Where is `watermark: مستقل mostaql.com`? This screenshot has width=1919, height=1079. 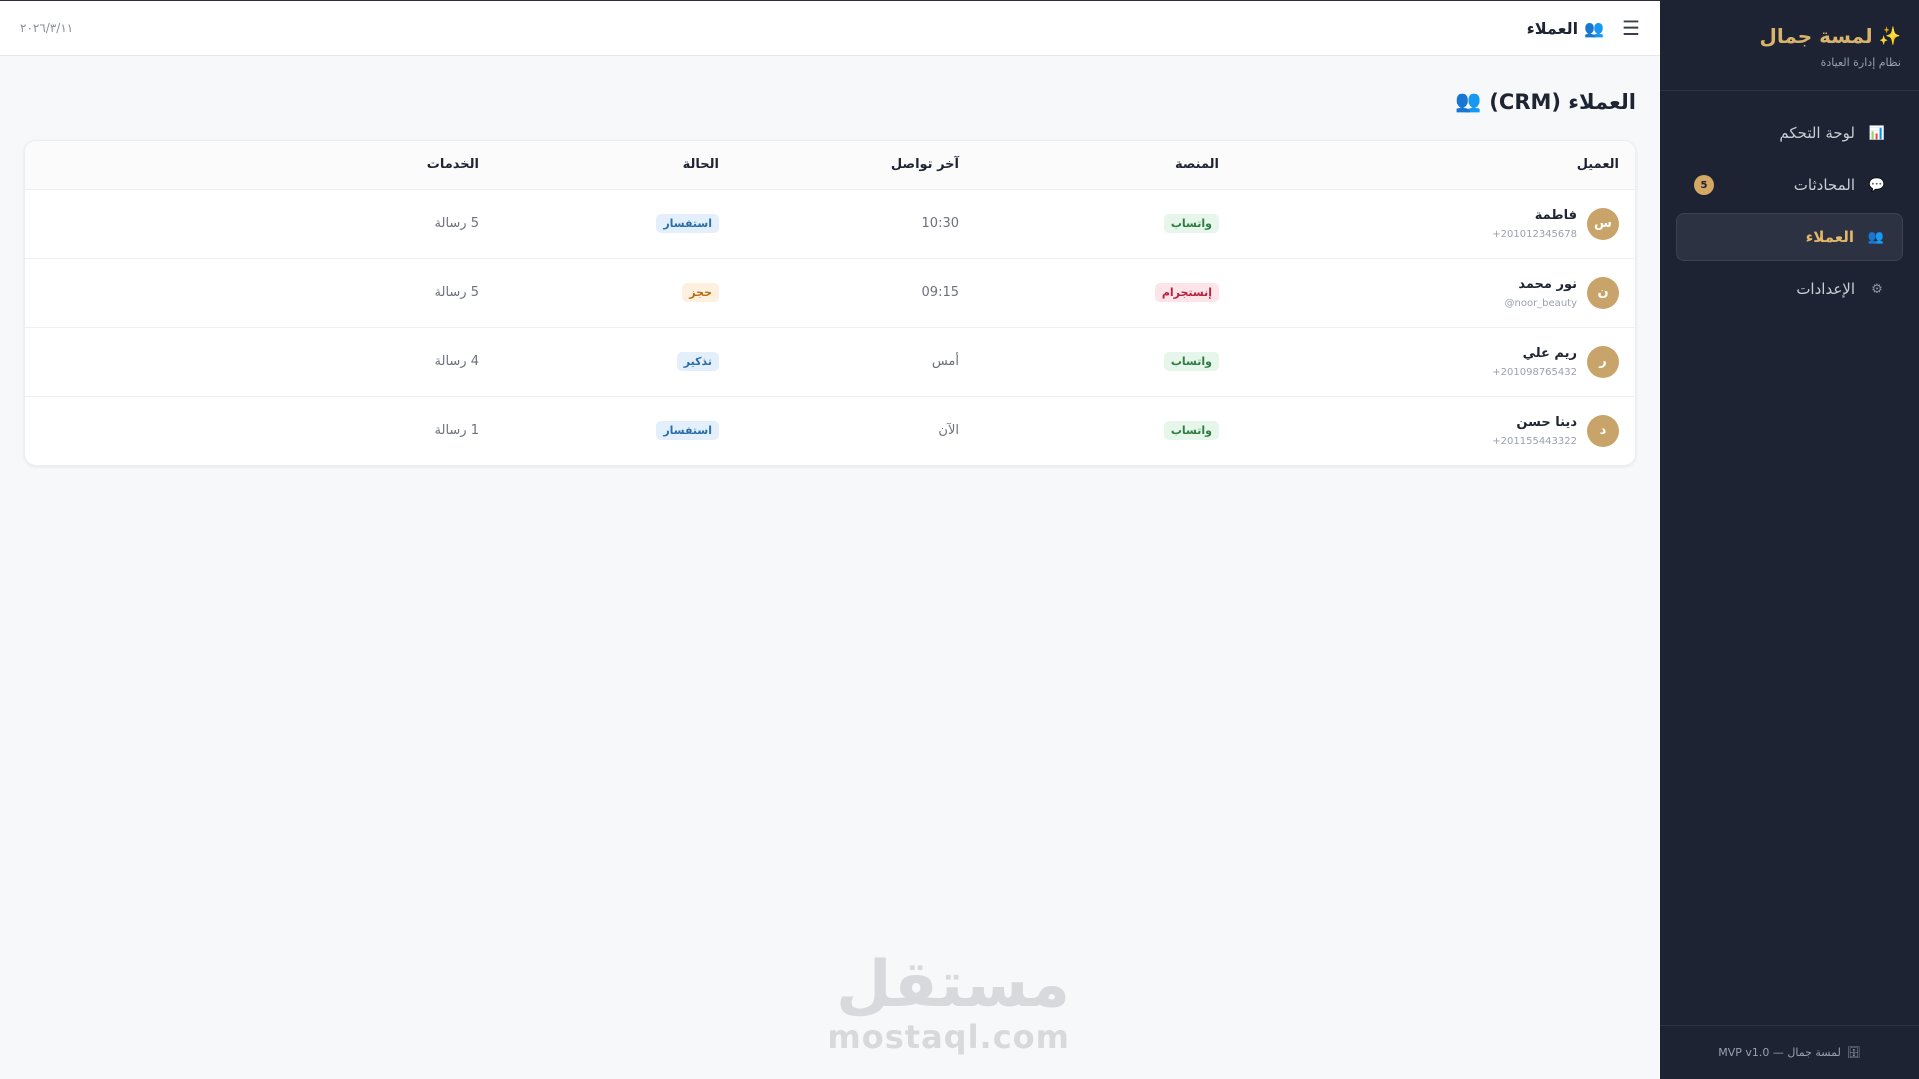
watermark: مستقل mostaql.com is located at coordinates (948, 1002).